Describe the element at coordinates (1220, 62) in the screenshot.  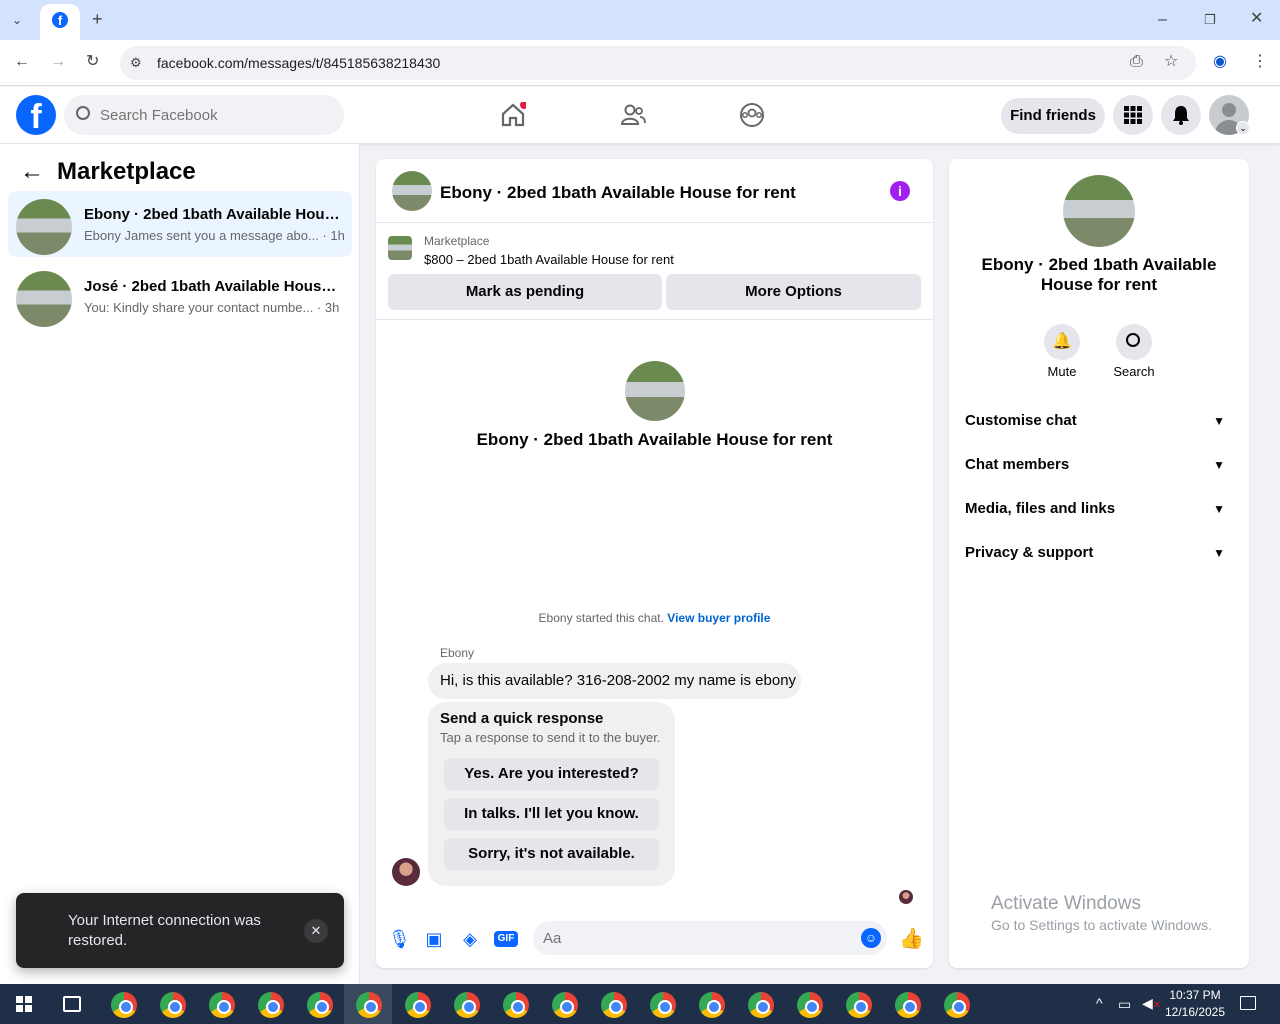
I see `profile-icon: ◉` at that location.